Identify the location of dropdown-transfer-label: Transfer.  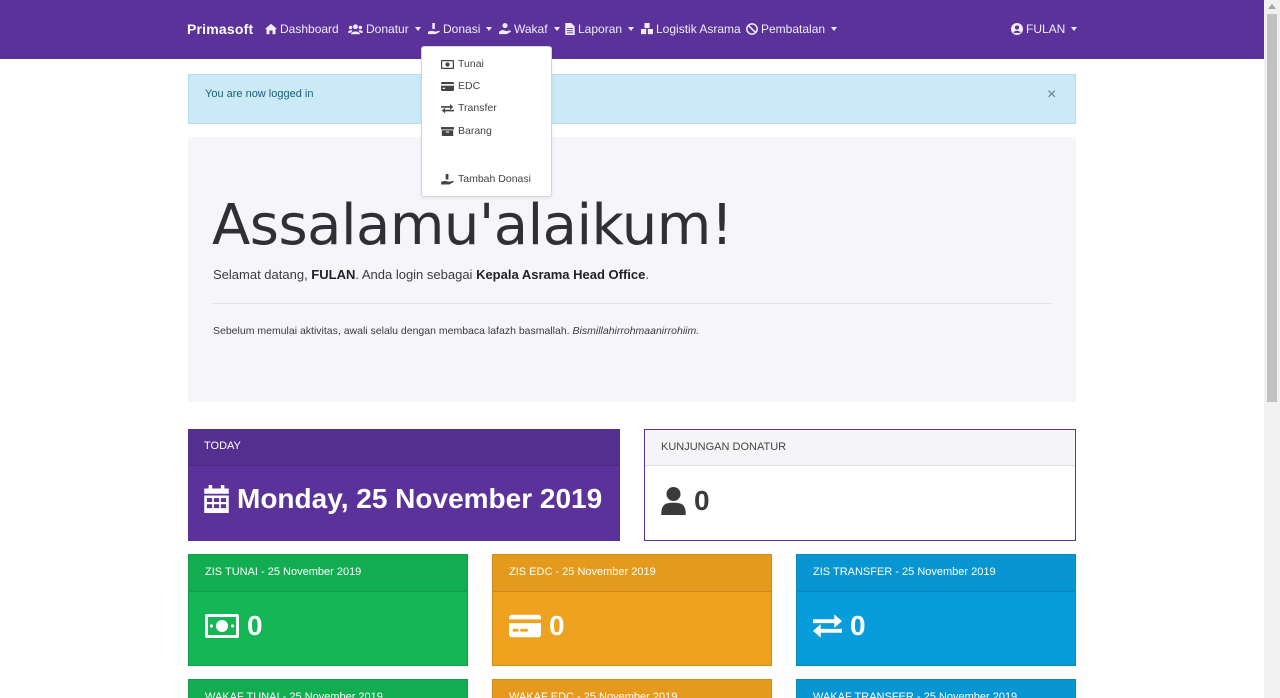
(477, 108).